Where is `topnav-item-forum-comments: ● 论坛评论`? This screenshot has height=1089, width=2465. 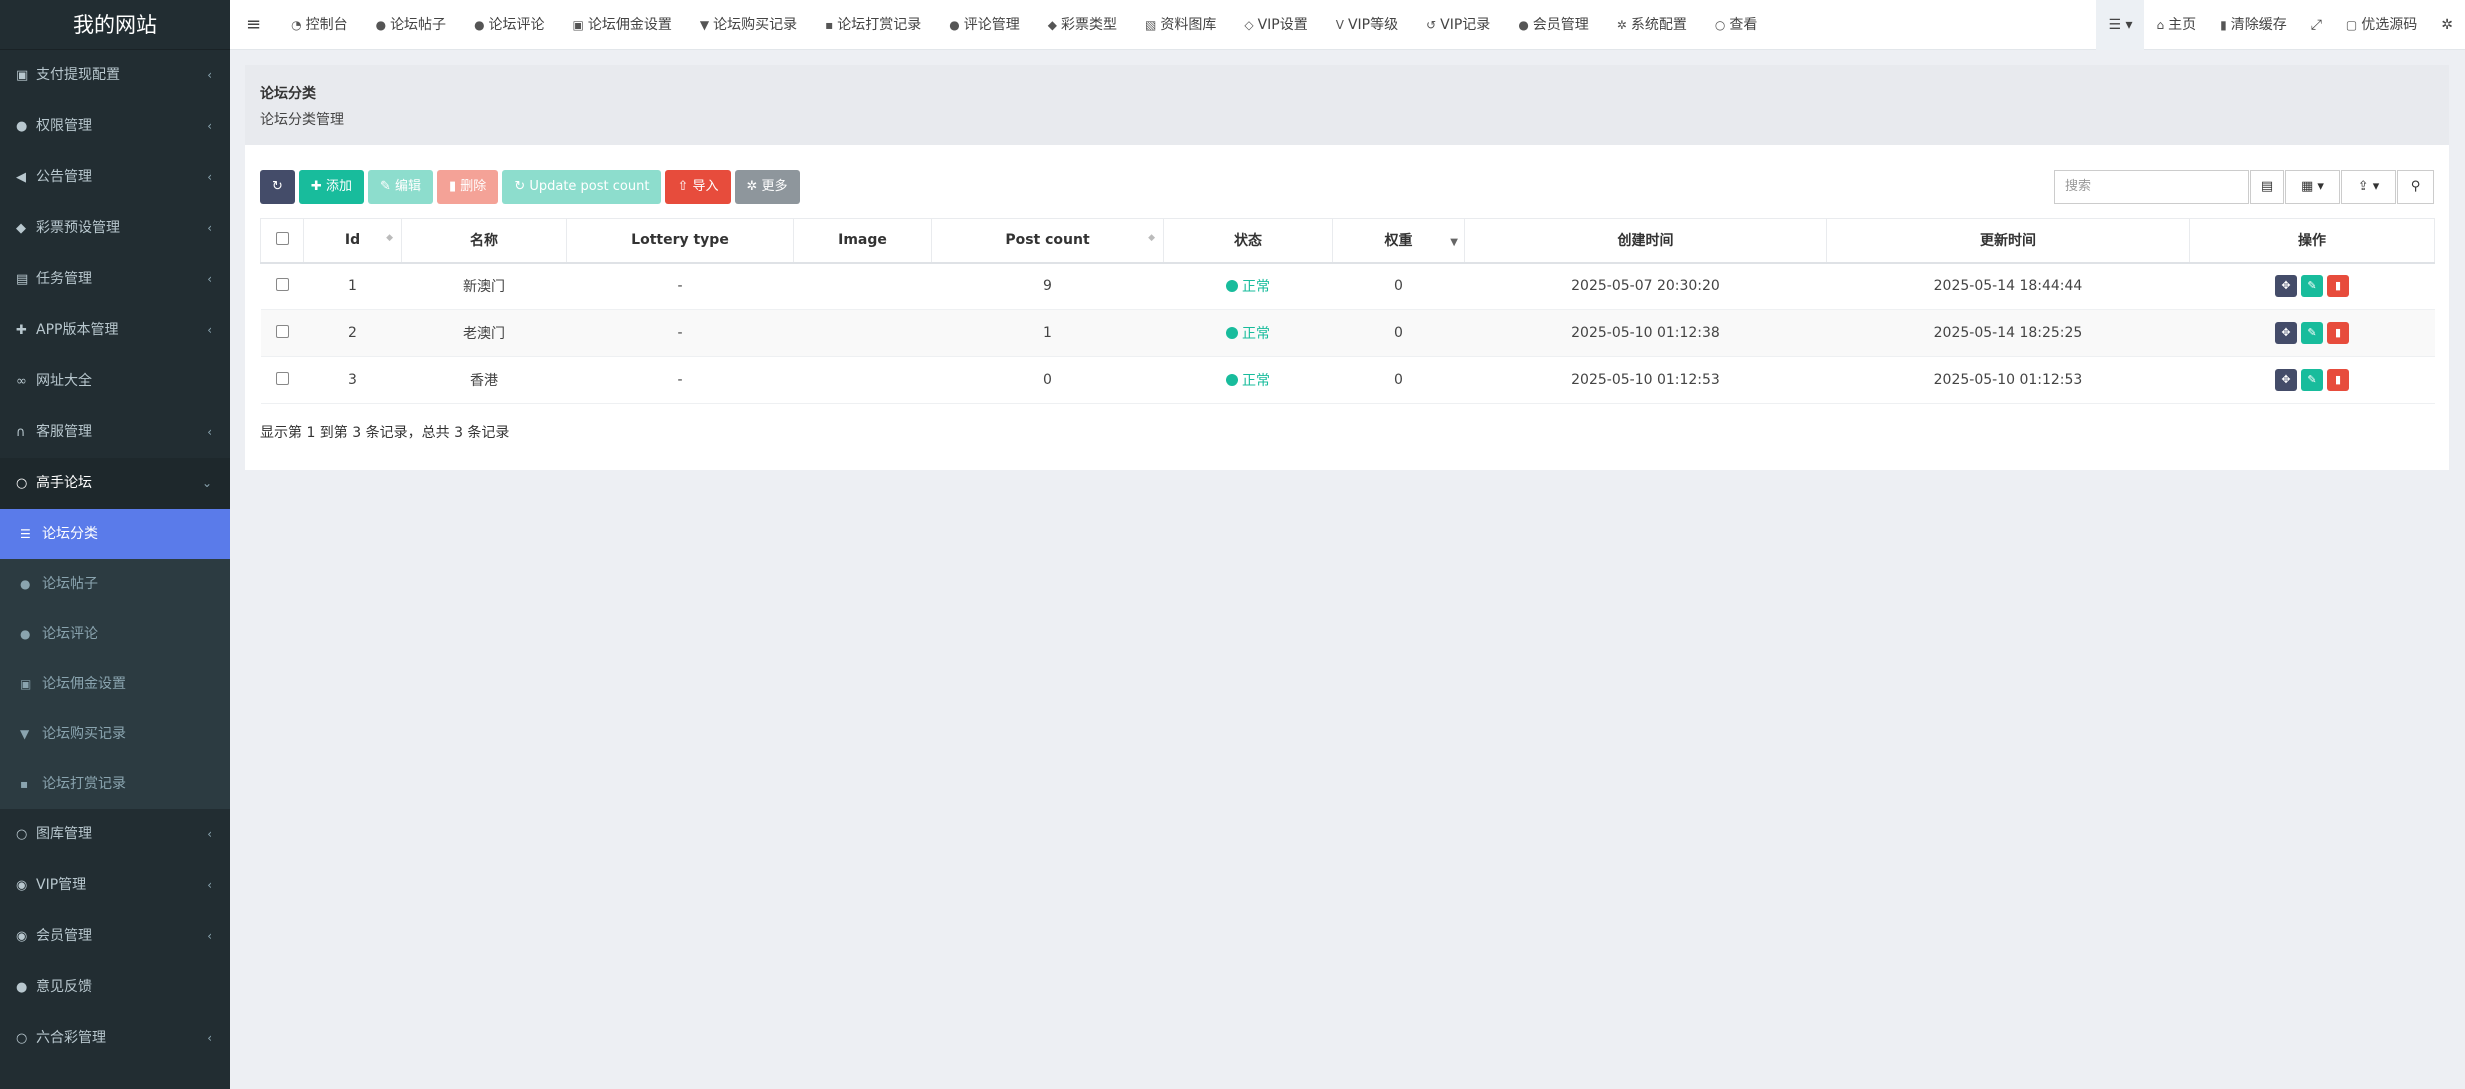 topnav-item-forum-comments: ● 论坛评论 is located at coordinates (509, 25).